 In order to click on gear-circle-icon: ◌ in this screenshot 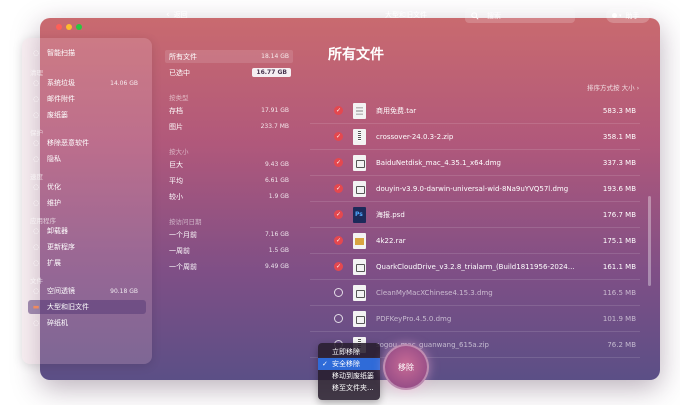, I will do `click(36, 83)`.